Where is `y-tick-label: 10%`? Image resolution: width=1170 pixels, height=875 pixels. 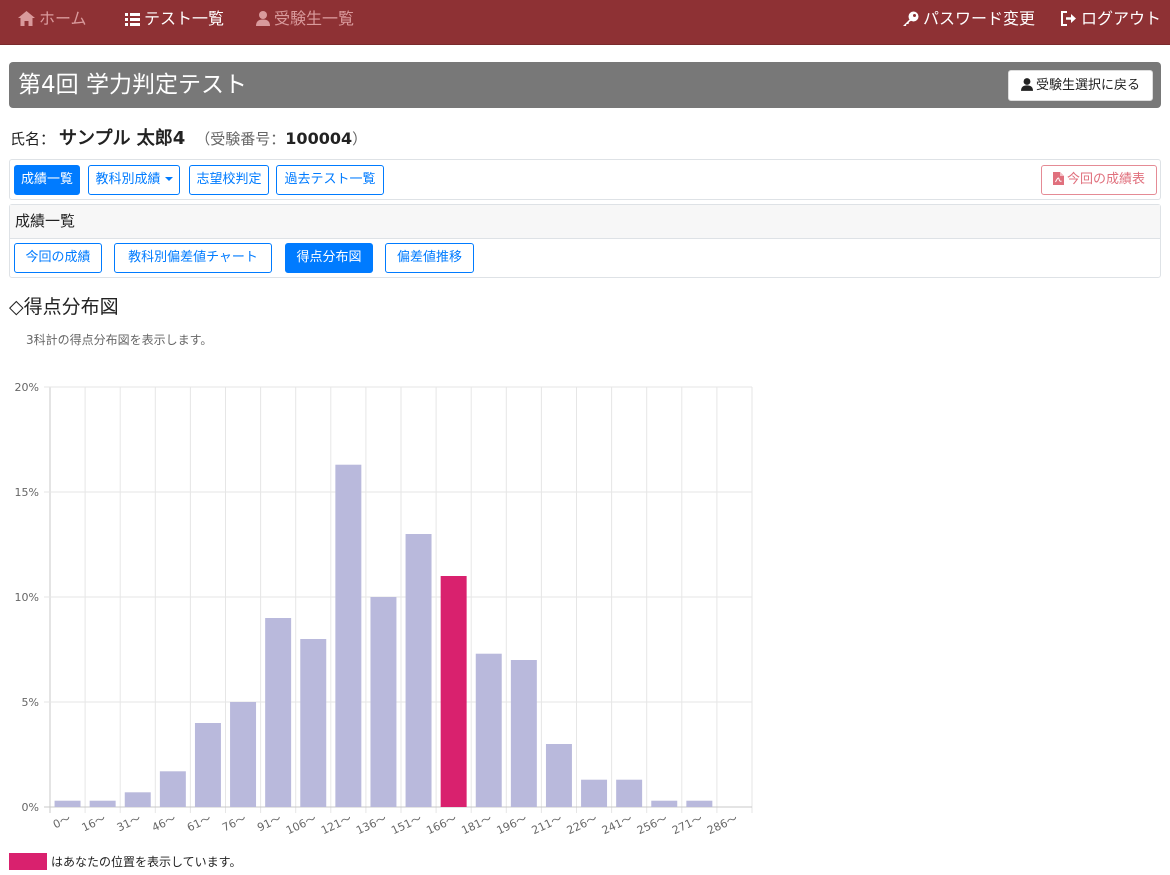
y-tick-label: 10% is located at coordinates (27, 597).